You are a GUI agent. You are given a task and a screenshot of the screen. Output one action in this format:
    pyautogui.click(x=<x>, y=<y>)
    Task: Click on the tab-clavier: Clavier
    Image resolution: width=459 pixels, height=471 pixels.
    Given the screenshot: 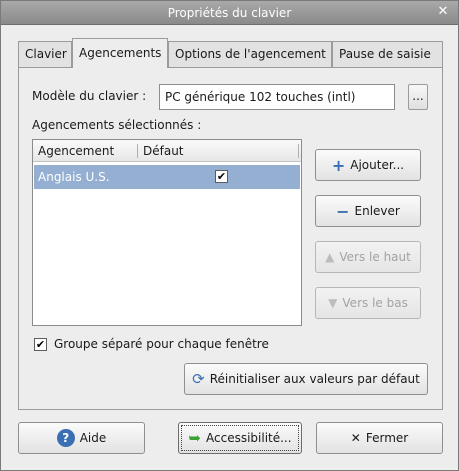 What is the action you would take?
    pyautogui.click(x=45, y=54)
    